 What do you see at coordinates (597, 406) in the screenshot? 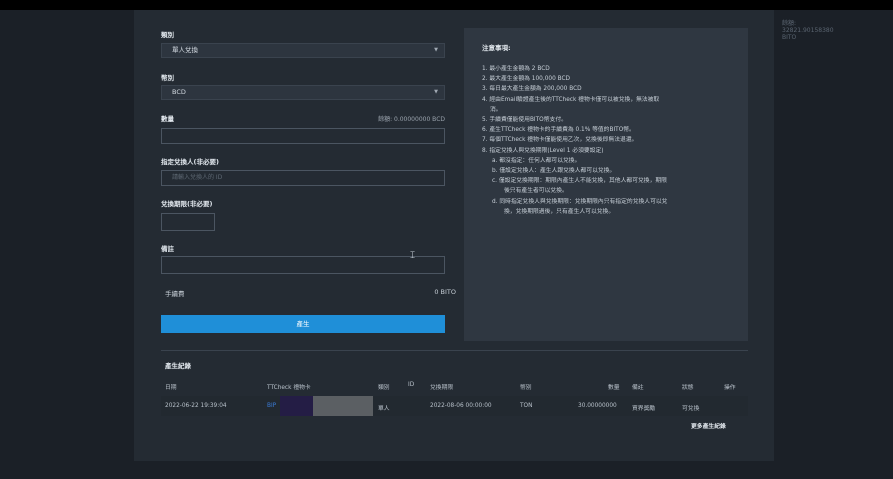
I see `row-amount: 30.00000000` at bounding box center [597, 406].